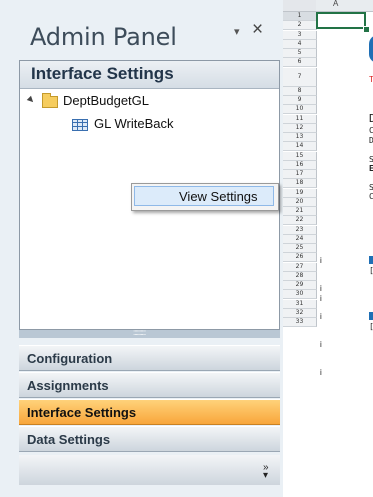 The height and width of the screenshot is (497, 373). Describe the element at coordinates (300, 239) in the screenshot. I see `row-header: 24` at that location.